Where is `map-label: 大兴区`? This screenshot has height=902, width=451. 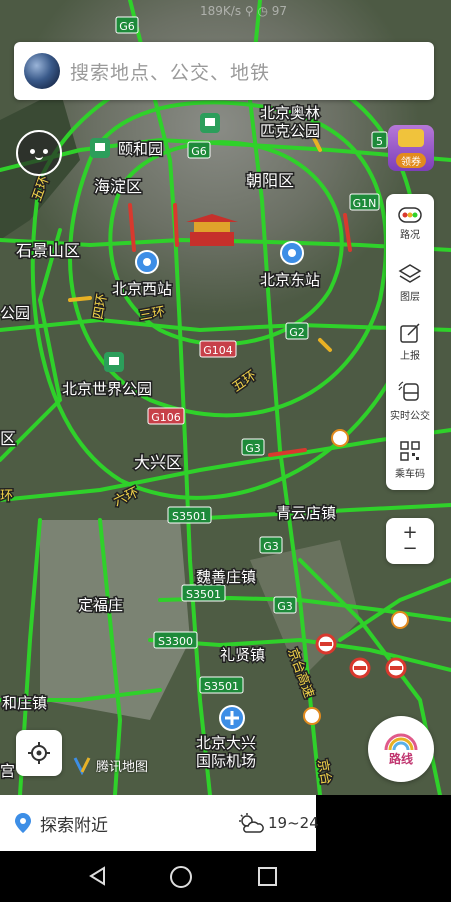
map-label: 大兴区 is located at coordinates (158, 463).